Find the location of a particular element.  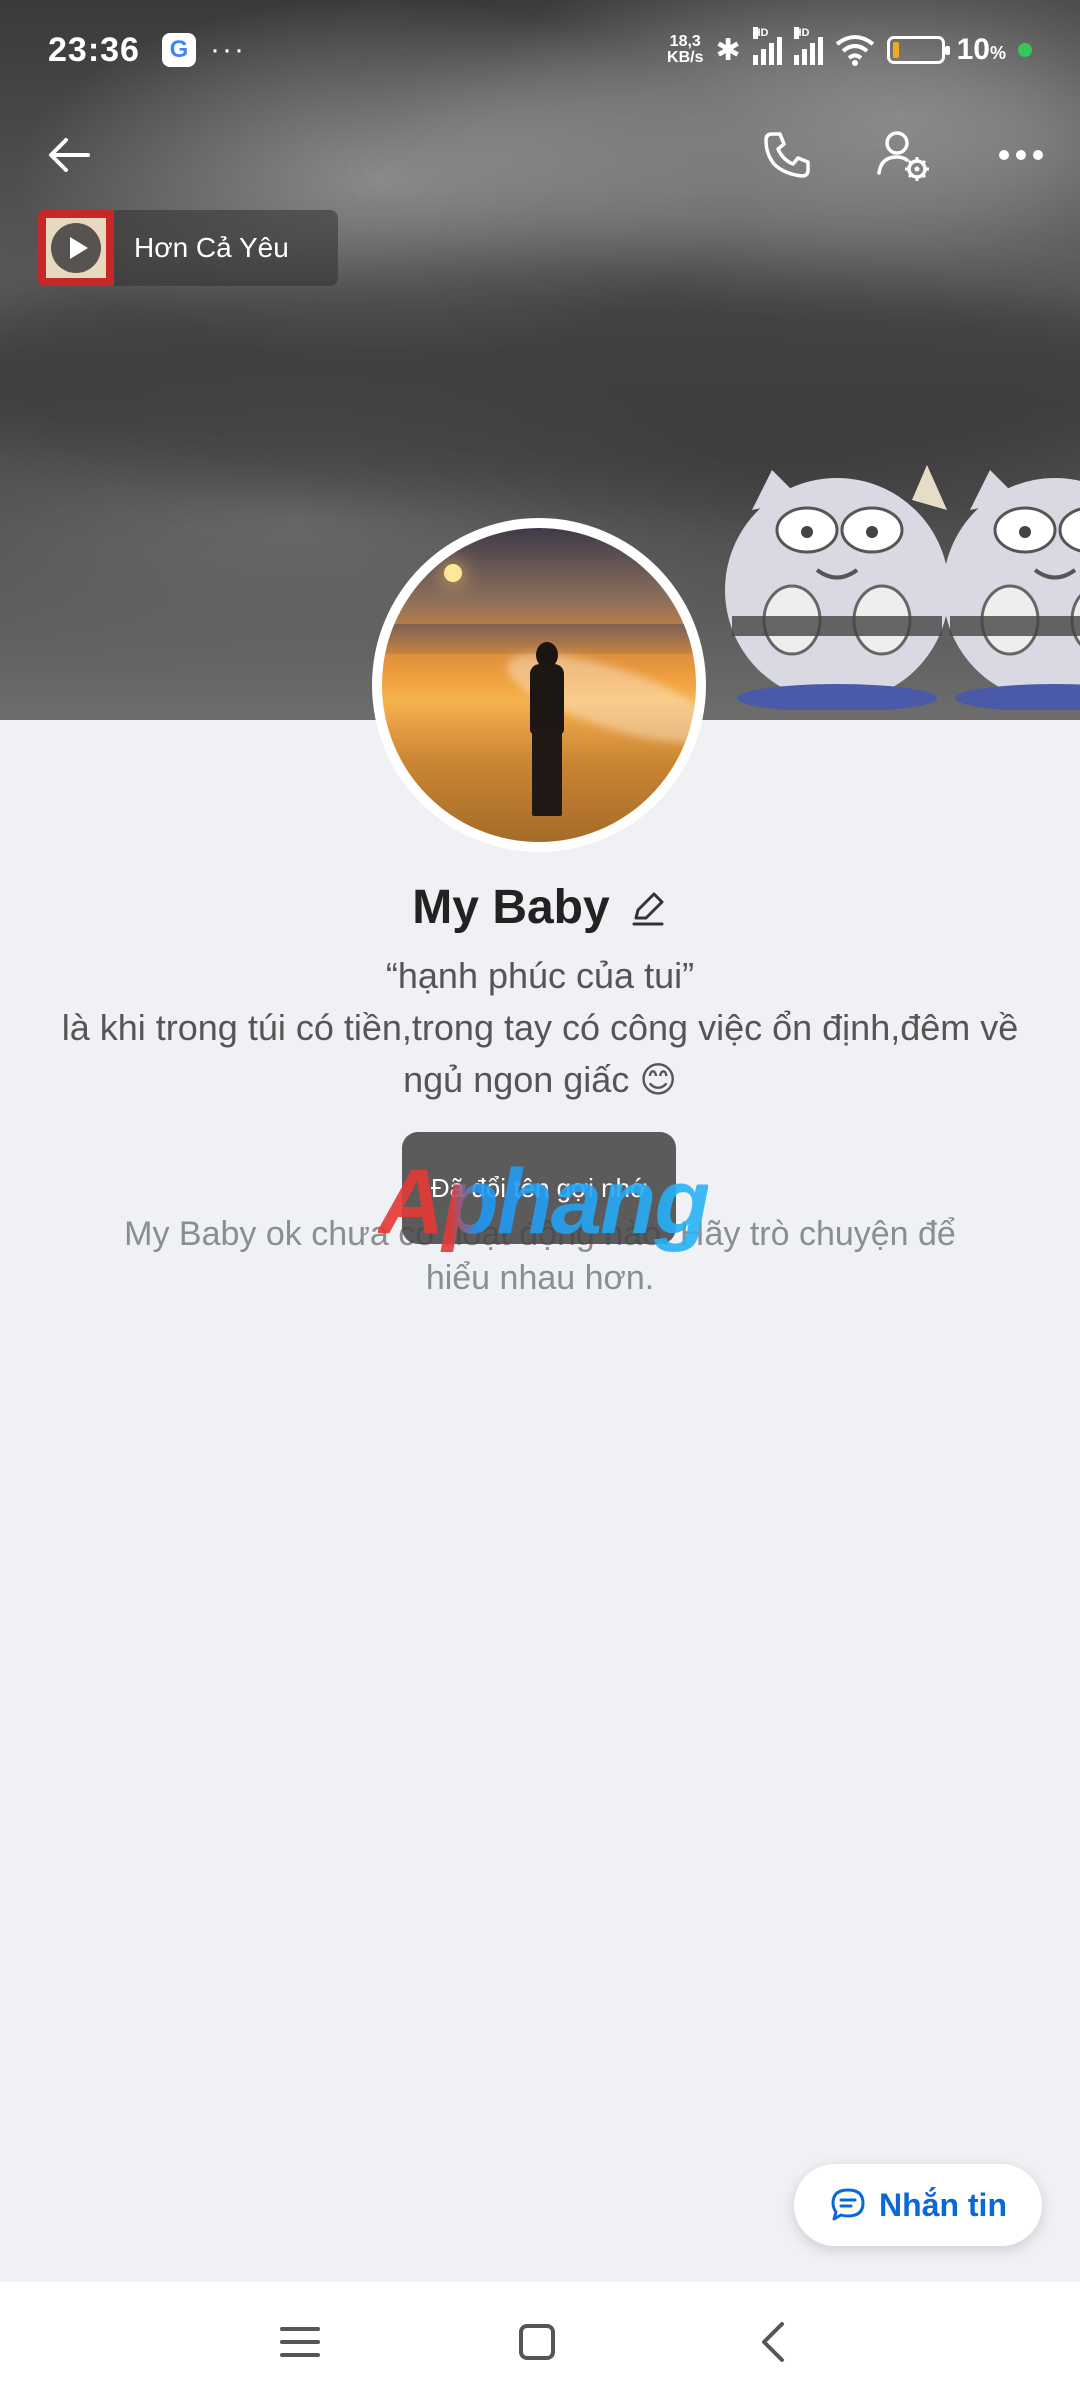

send-message-button: Nhắn tin is located at coordinates (918, 2205).